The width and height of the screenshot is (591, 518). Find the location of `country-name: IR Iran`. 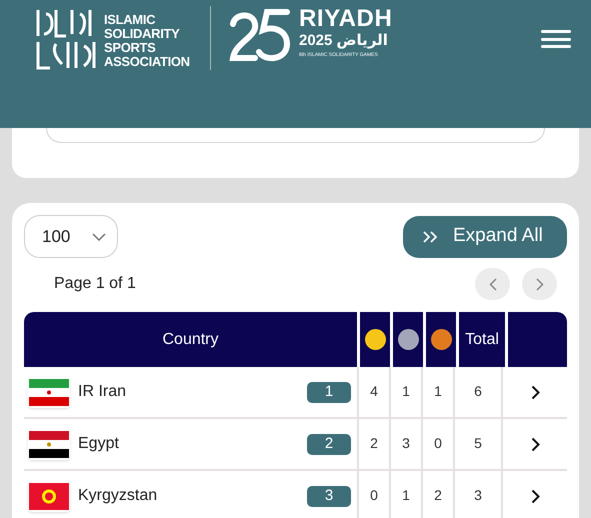

country-name: IR Iran is located at coordinates (103, 392).